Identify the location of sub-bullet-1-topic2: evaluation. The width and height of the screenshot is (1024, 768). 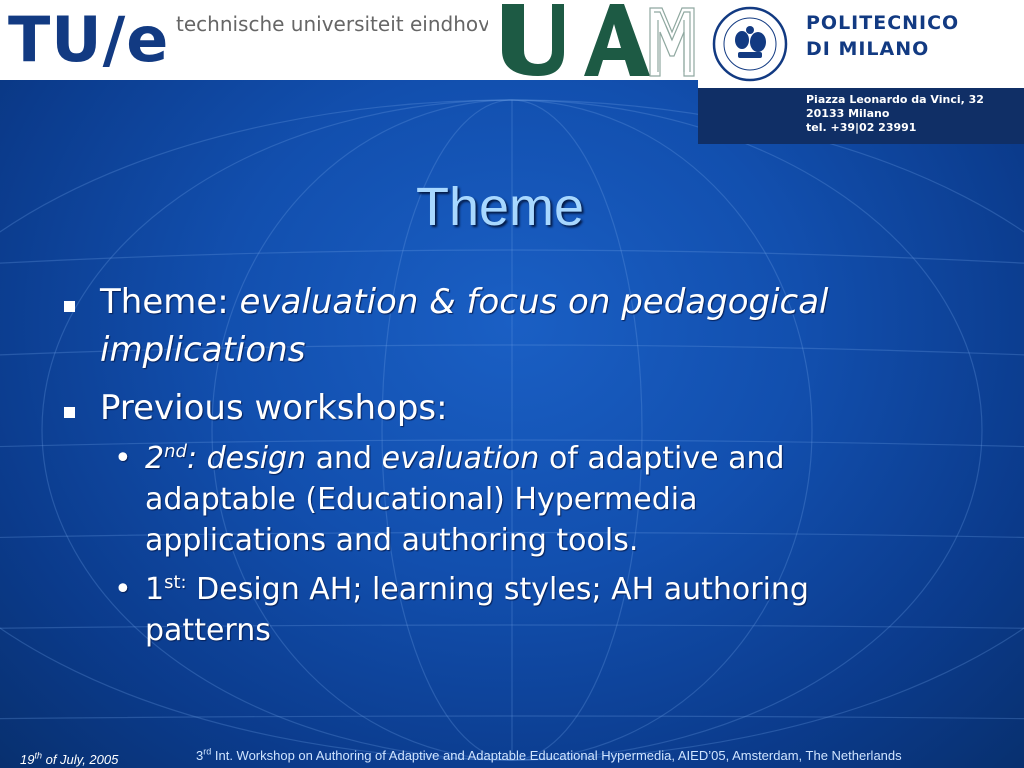
(460, 458).